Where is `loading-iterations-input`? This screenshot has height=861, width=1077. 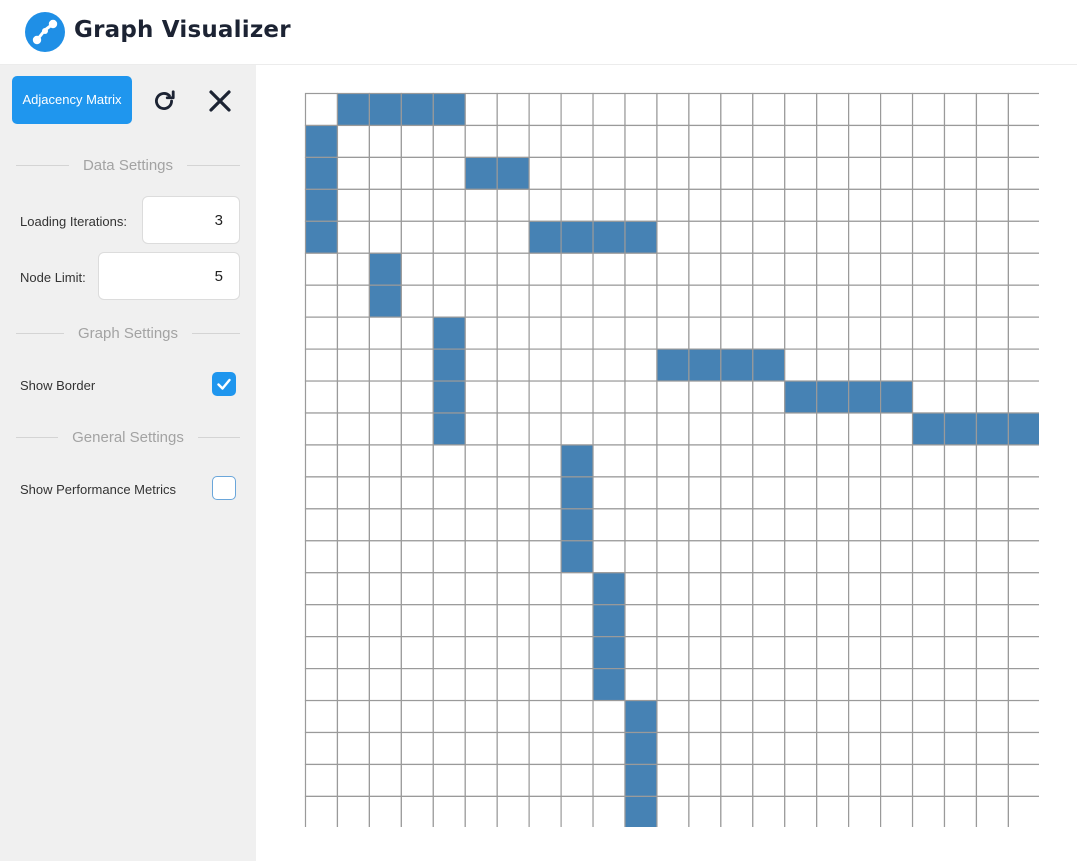 loading-iterations-input is located at coordinates (191, 220).